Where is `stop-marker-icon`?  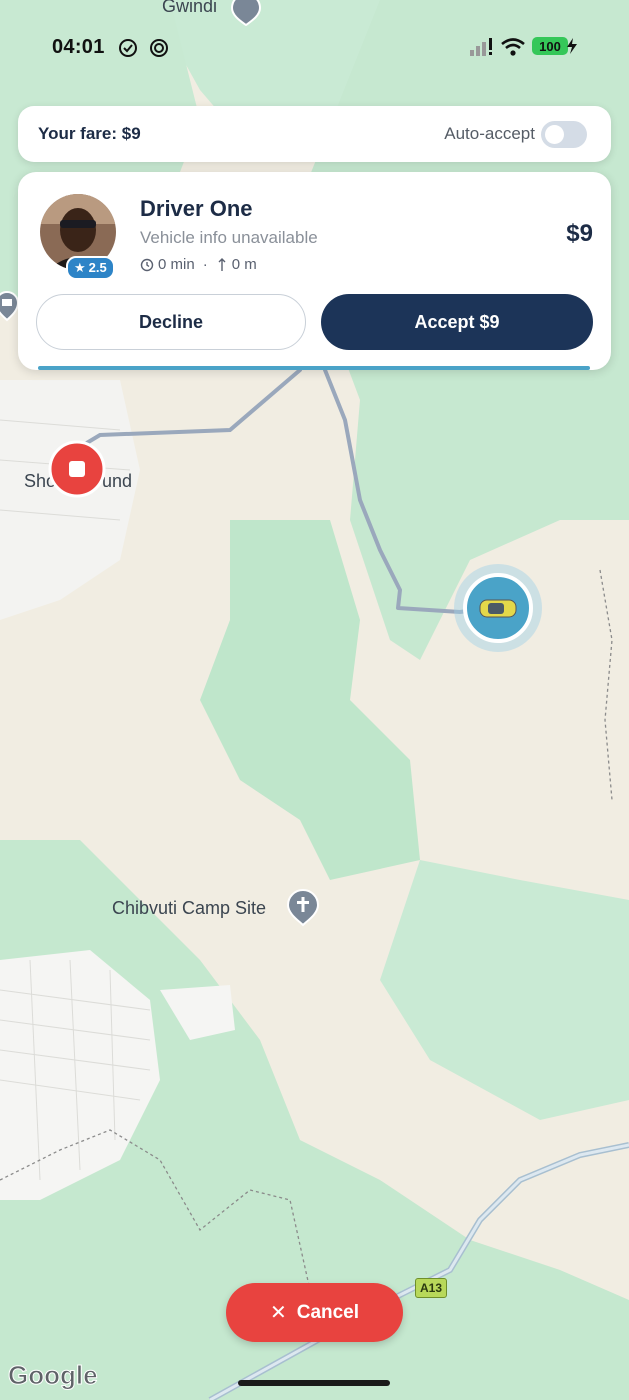 stop-marker-icon is located at coordinates (77, 469).